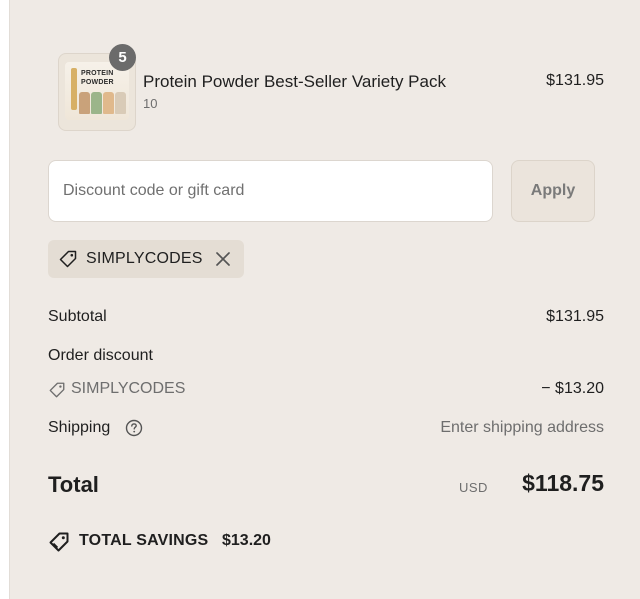  Describe the element at coordinates (553, 191) in the screenshot. I see `apply-button: Apply` at that location.